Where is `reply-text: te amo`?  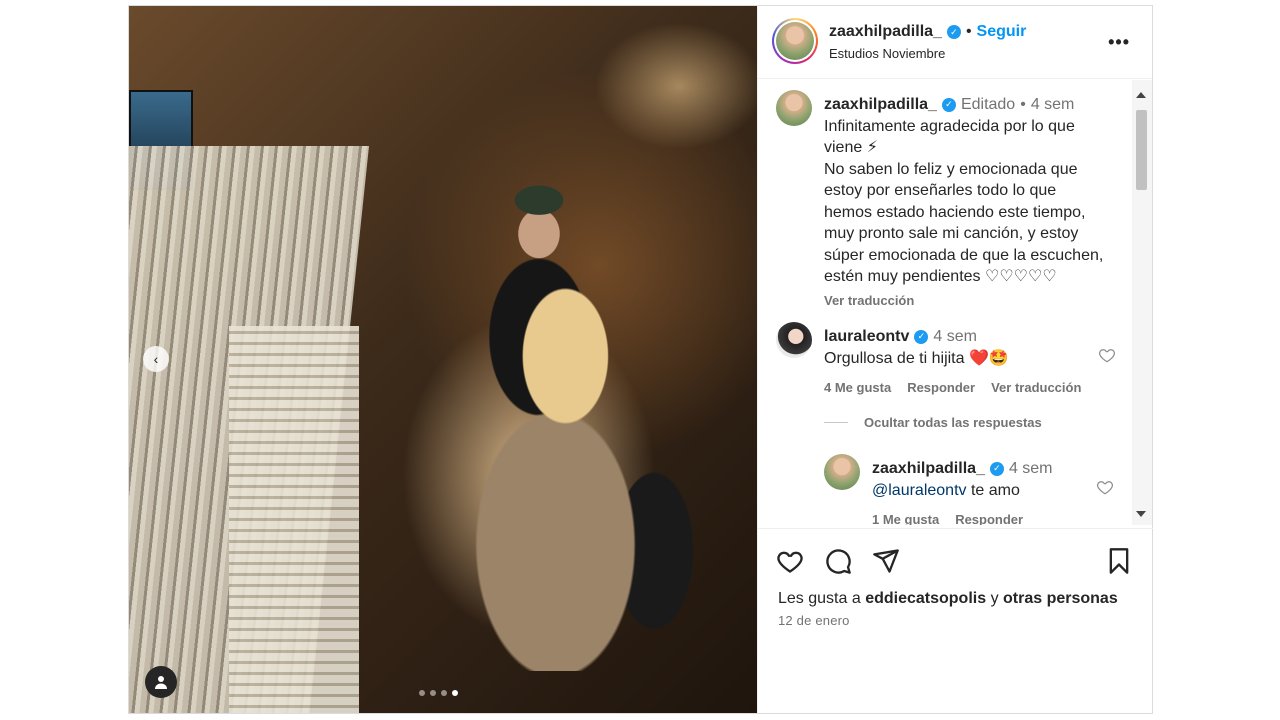
reply-text: te amo is located at coordinates (995, 490).